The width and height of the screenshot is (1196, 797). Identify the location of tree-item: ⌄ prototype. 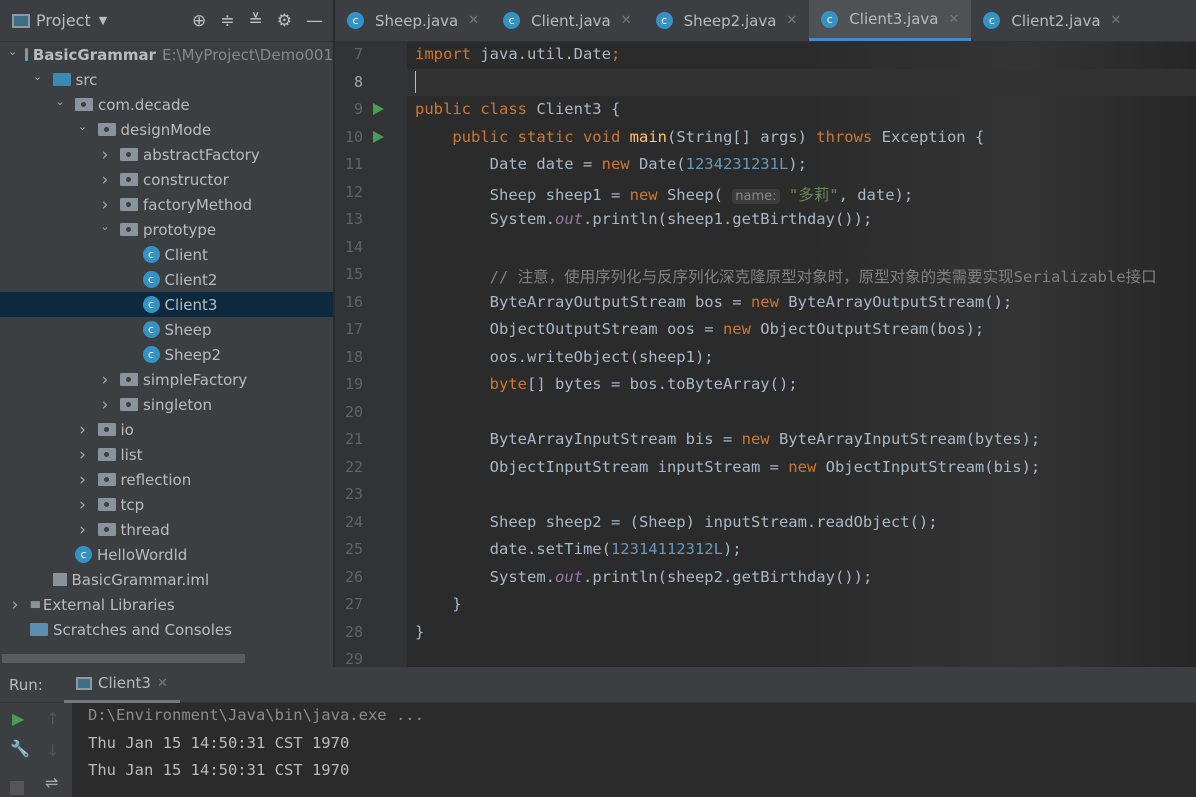
(166, 229).